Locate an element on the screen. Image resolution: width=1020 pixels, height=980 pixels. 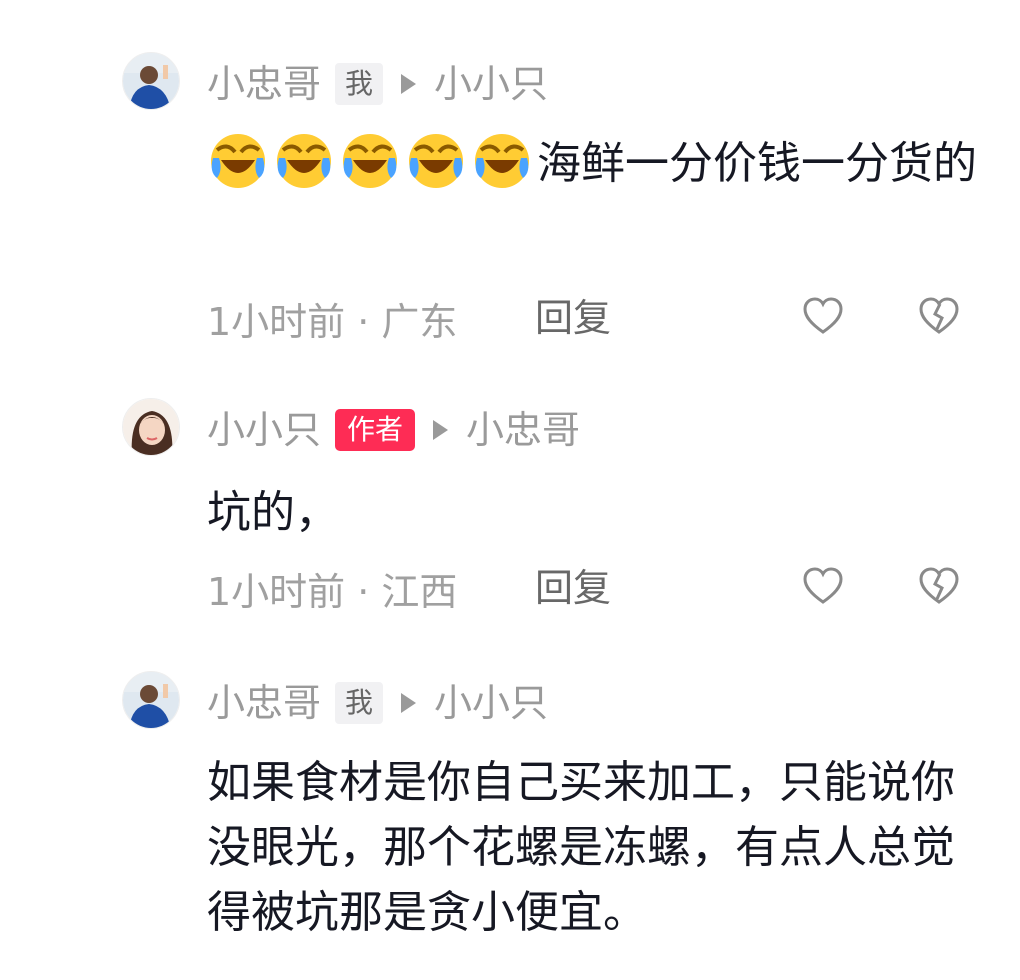
author-badge: 作者 is located at coordinates (375, 430).